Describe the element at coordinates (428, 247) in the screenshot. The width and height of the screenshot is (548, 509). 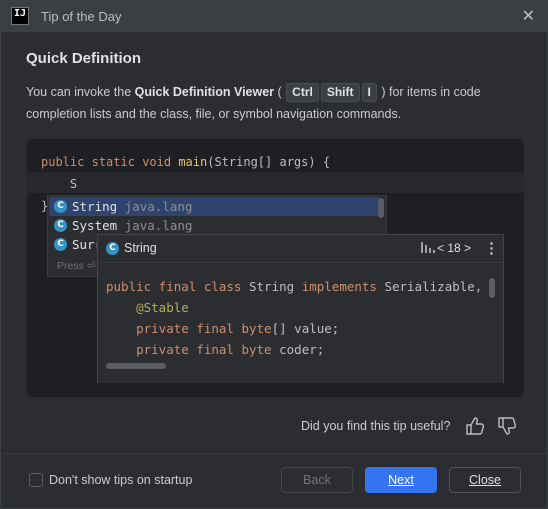
I see `hierarchy-icon` at that location.